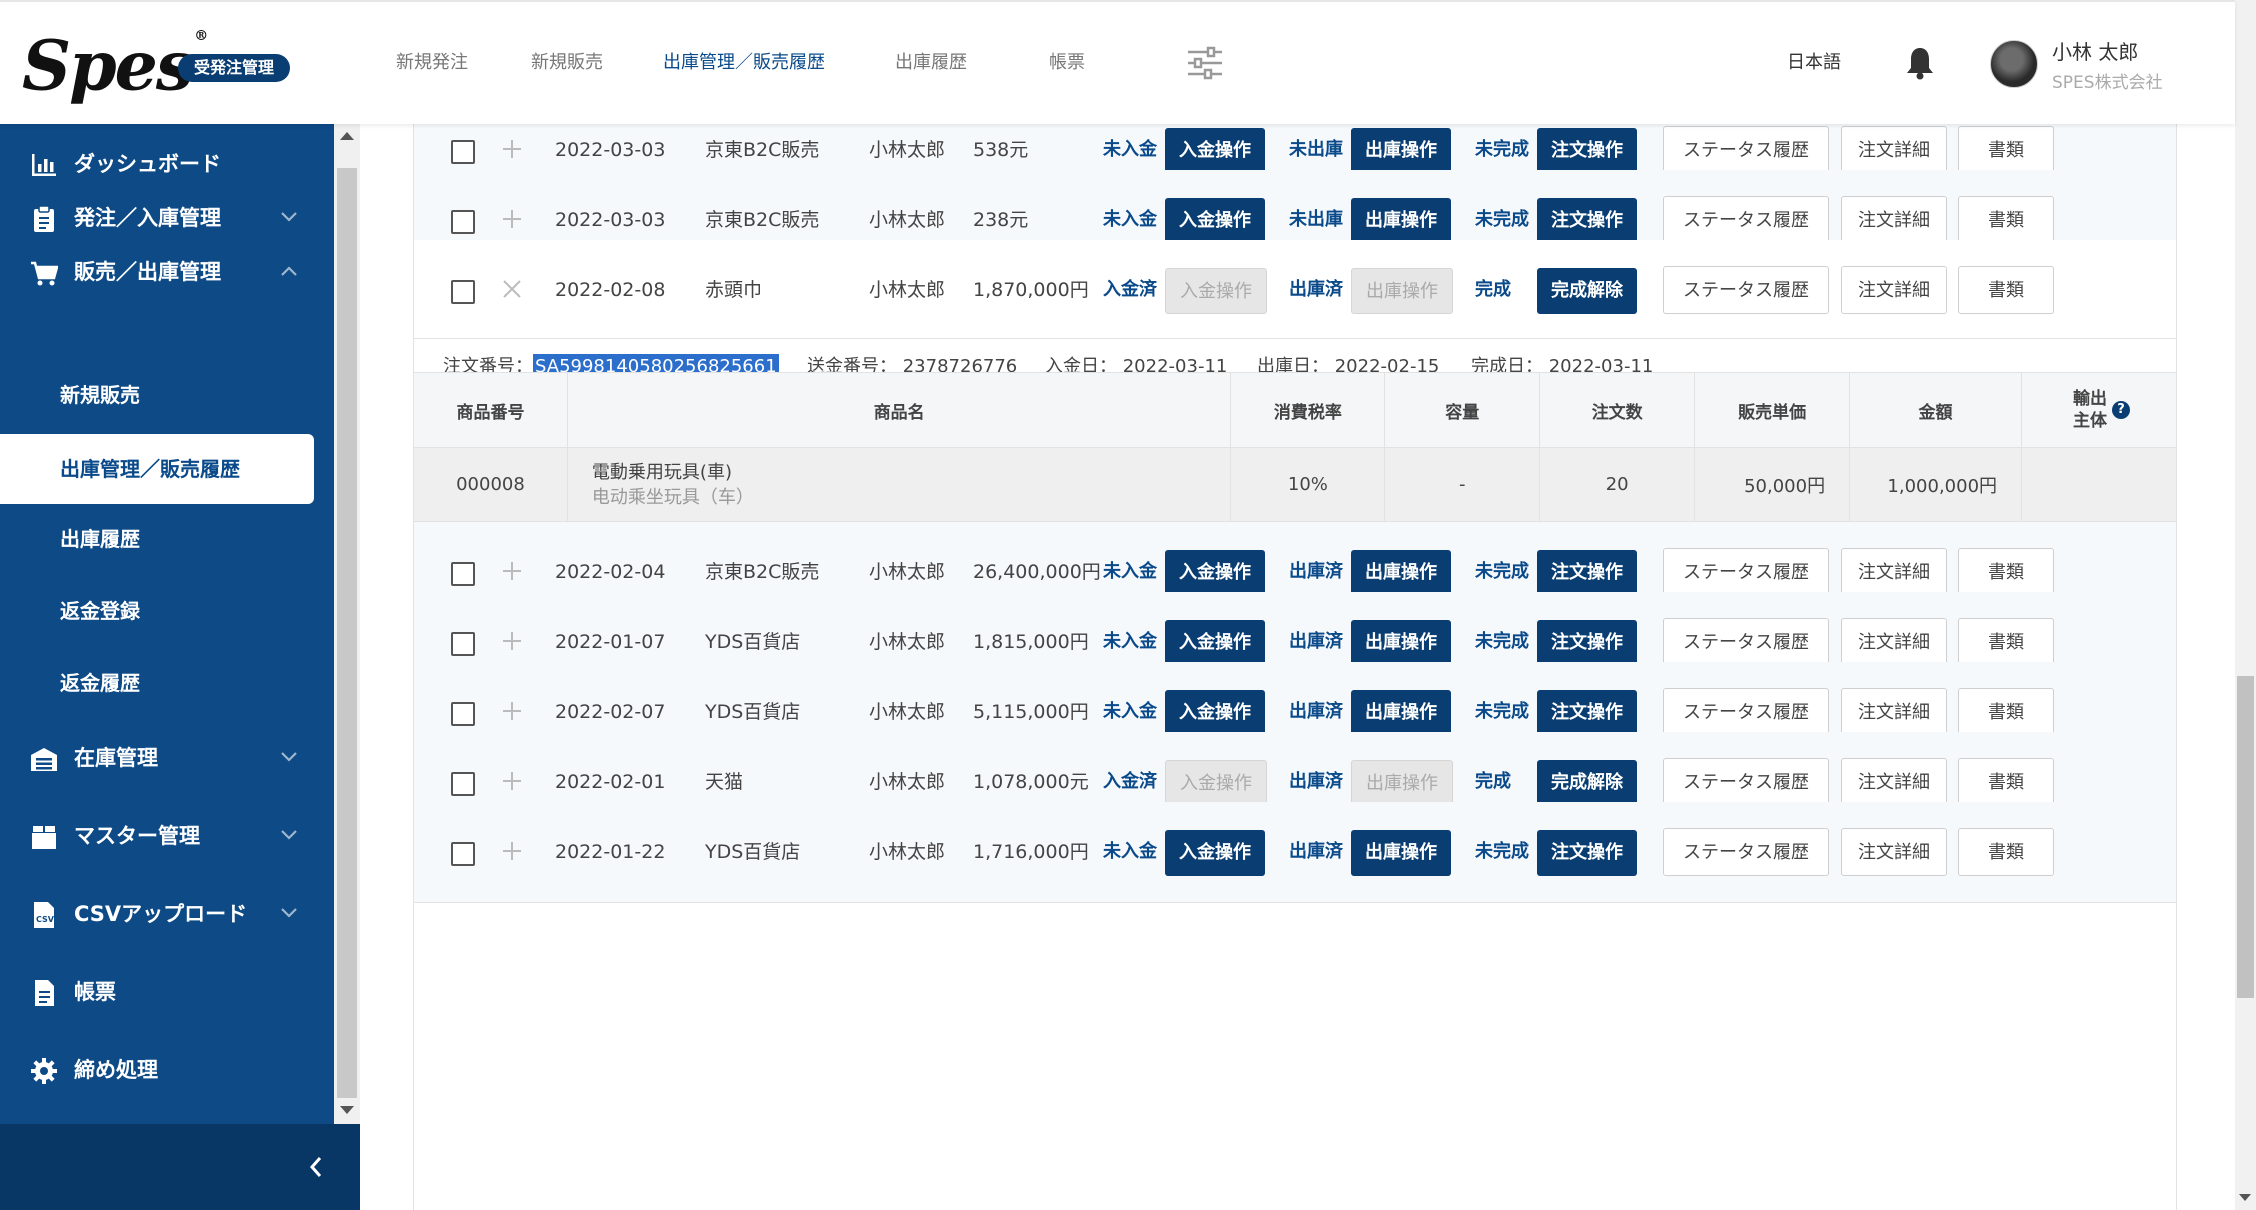 This screenshot has width=2256, height=1210. What do you see at coordinates (432, 63) in the screenshot?
I see `nav-new-order: 新規発注` at bounding box center [432, 63].